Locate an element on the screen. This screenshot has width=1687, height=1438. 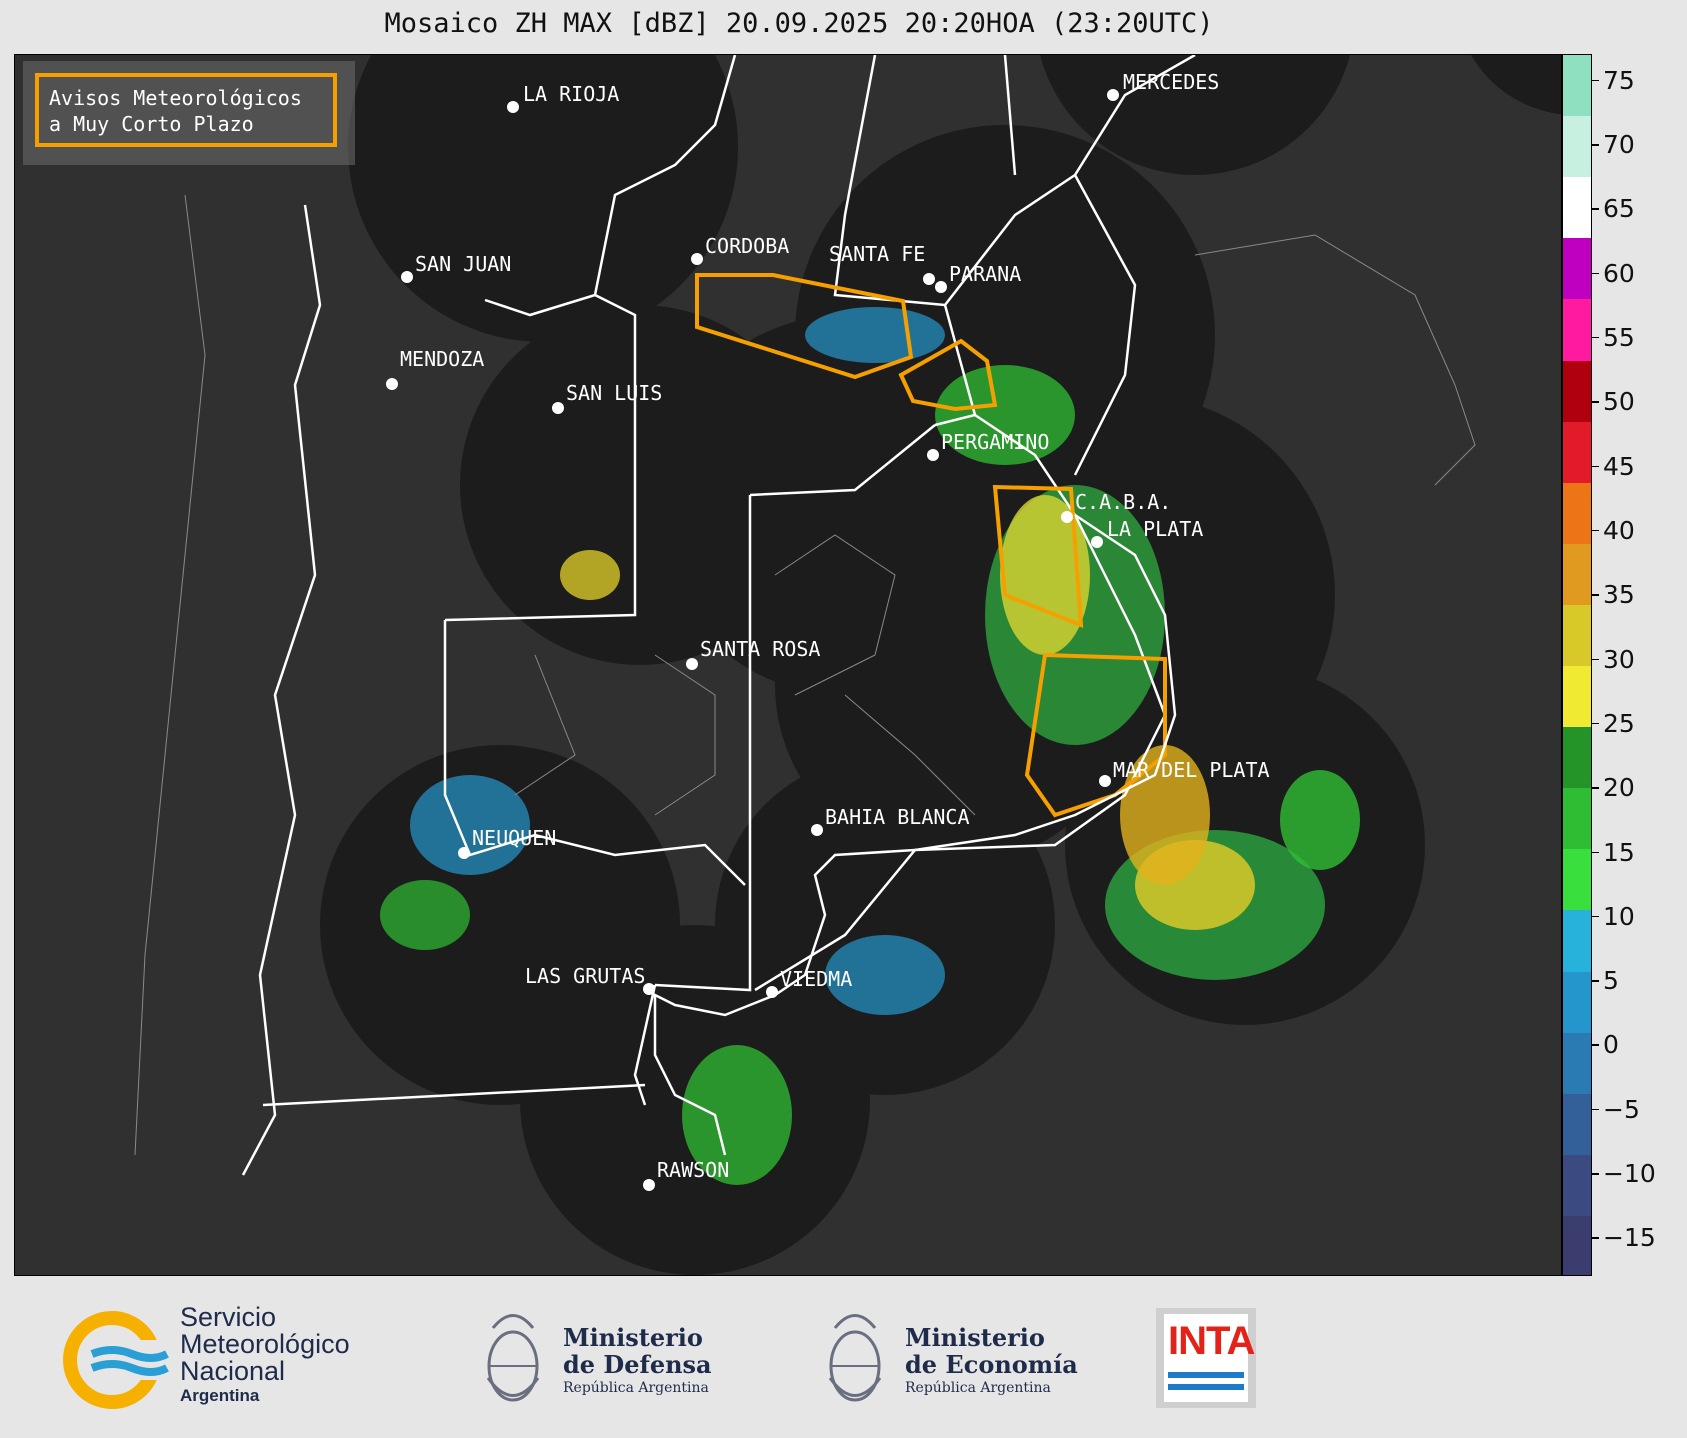
colorbar-tick-label: 70 is located at coordinates (1619, 145).